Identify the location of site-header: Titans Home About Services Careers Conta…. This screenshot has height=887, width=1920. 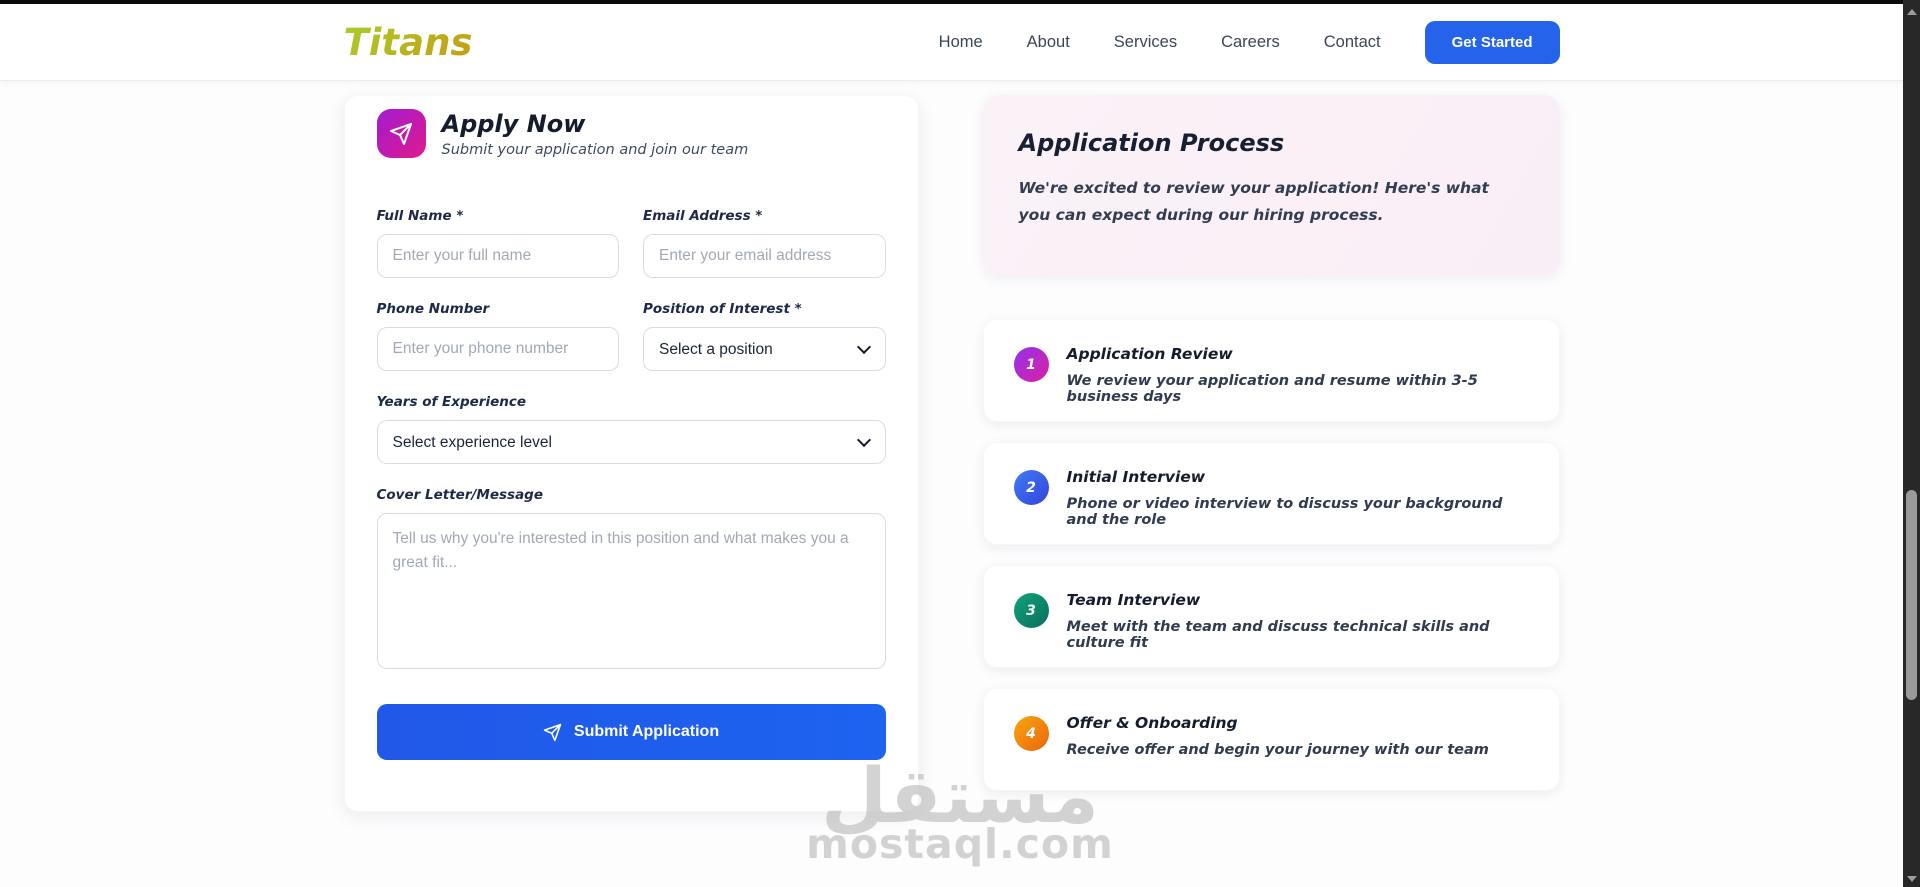
(951, 42).